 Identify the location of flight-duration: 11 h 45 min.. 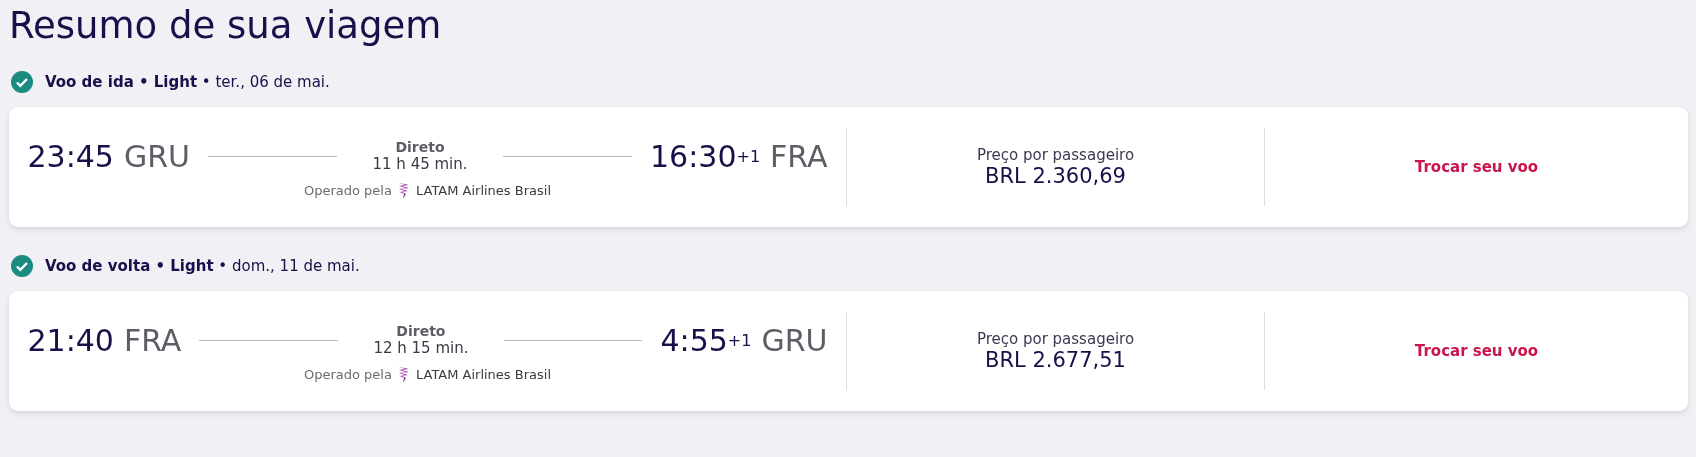
(420, 164).